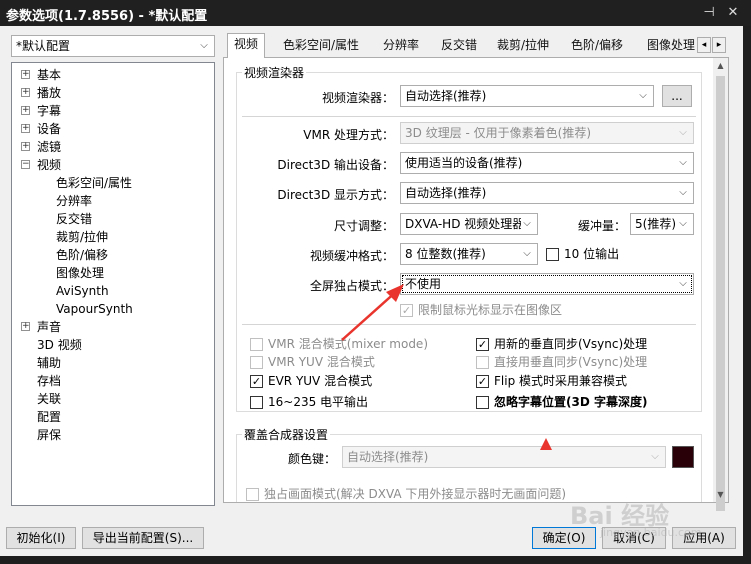  Describe the element at coordinates (320, 381) in the screenshot. I see `option-label: EVR YUV 混合模式` at that location.